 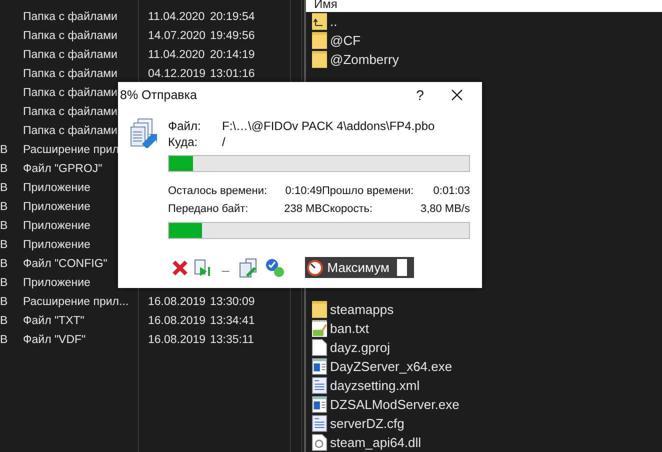 I want to click on file-date: 14.07.2020, so click(x=177, y=36).